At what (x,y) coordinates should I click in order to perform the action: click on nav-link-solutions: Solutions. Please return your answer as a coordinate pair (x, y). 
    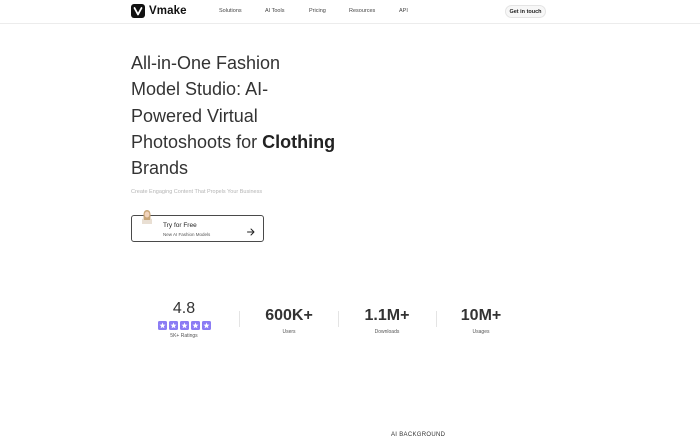
    Looking at the image, I should click on (230, 11).